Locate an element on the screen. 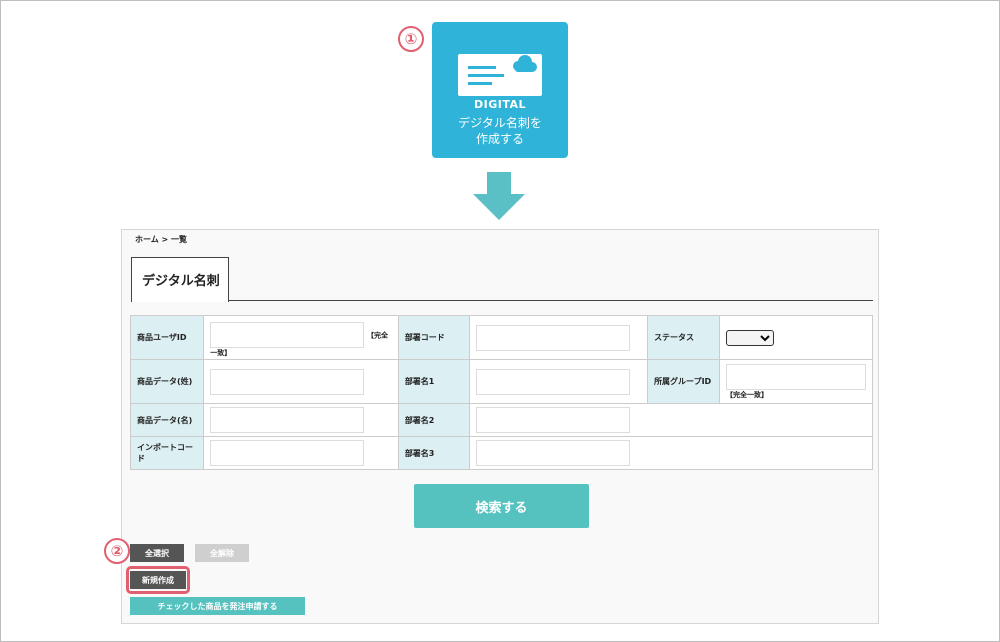 This screenshot has height=642, width=1000. status-label: ステータス is located at coordinates (683, 337).